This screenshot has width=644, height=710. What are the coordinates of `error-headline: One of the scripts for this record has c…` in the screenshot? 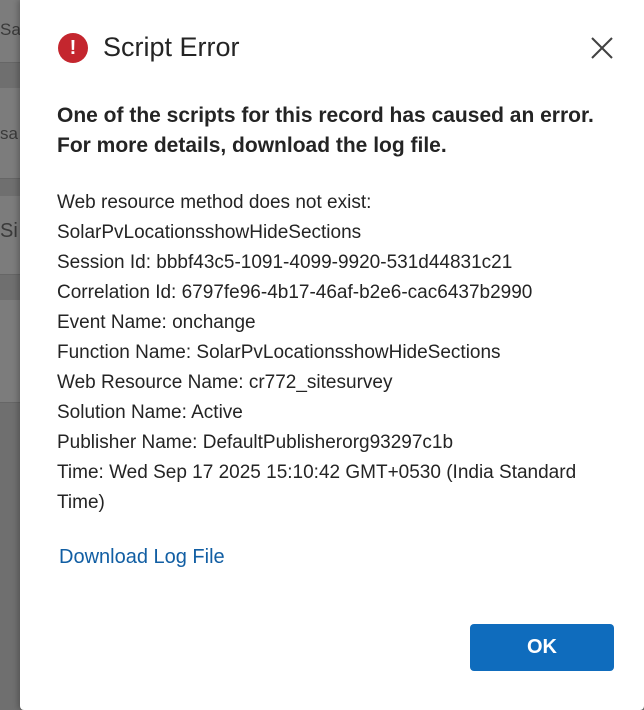 It's located at (325, 130).